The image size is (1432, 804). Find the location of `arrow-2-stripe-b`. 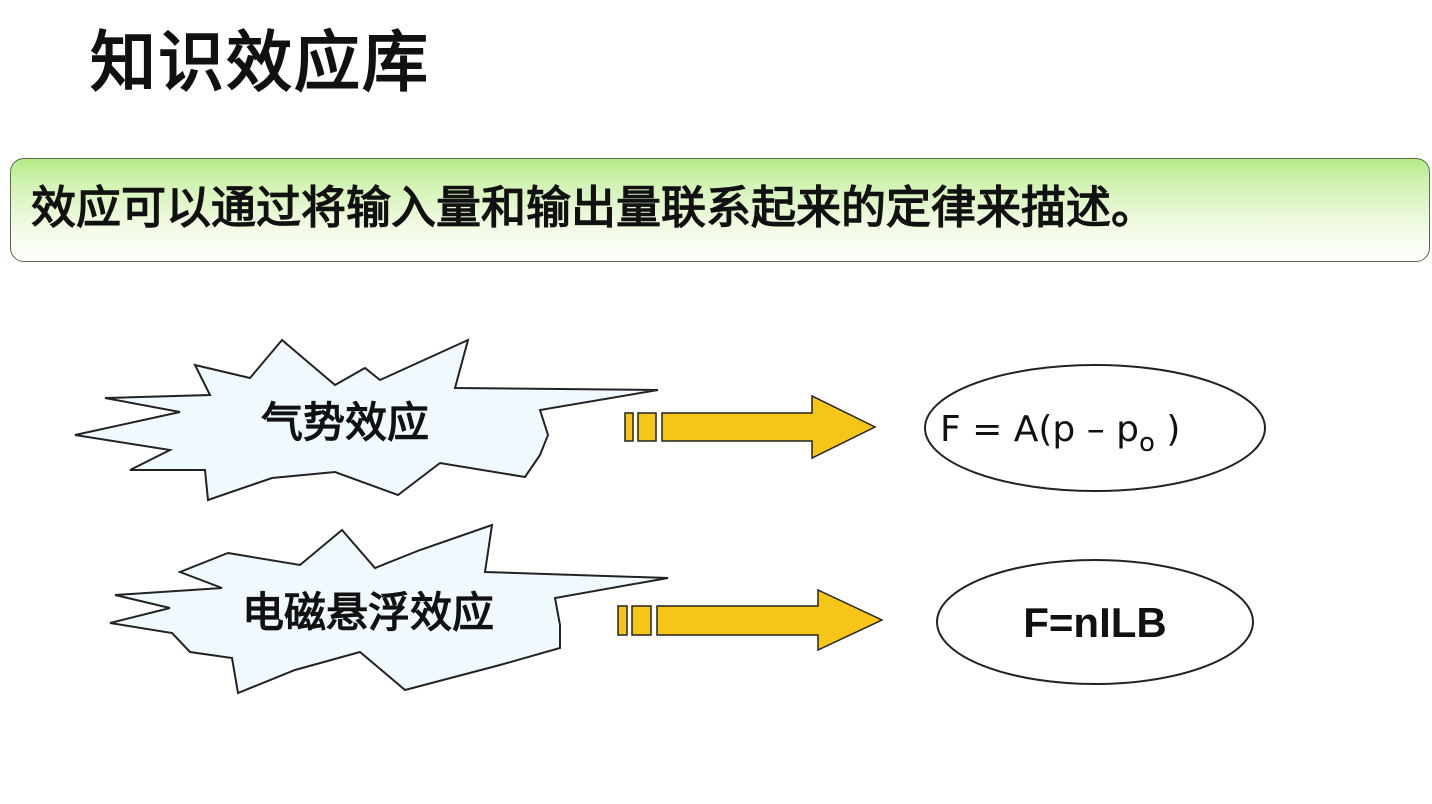

arrow-2-stripe-b is located at coordinates (641, 620).